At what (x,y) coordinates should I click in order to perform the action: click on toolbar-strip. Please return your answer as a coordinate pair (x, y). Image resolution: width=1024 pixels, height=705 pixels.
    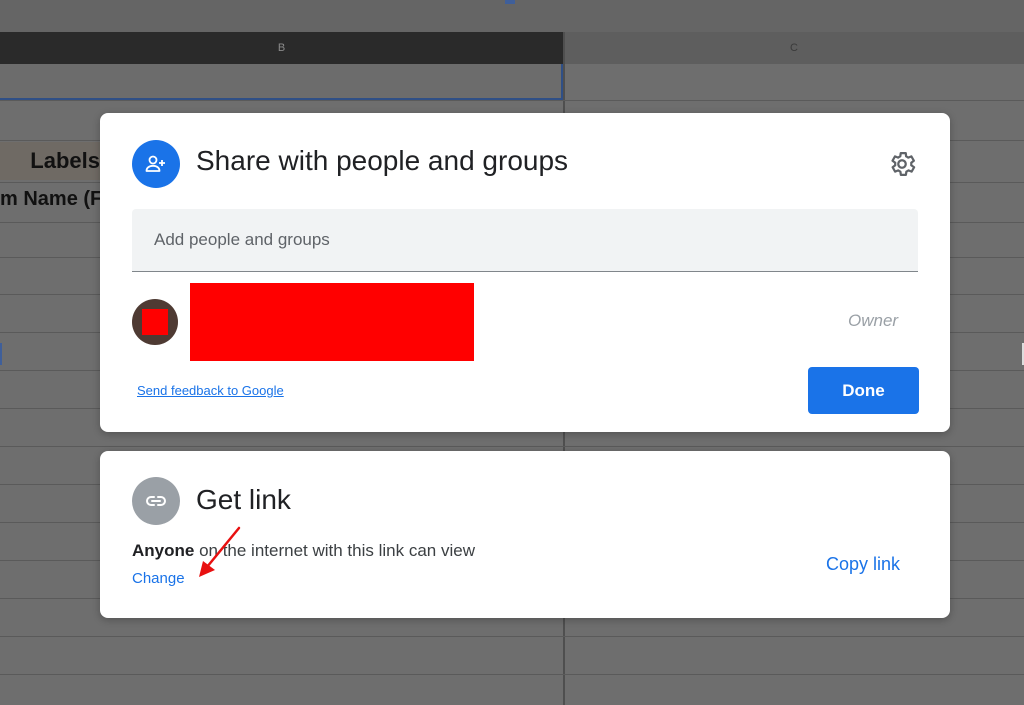
    Looking at the image, I should click on (512, 16).